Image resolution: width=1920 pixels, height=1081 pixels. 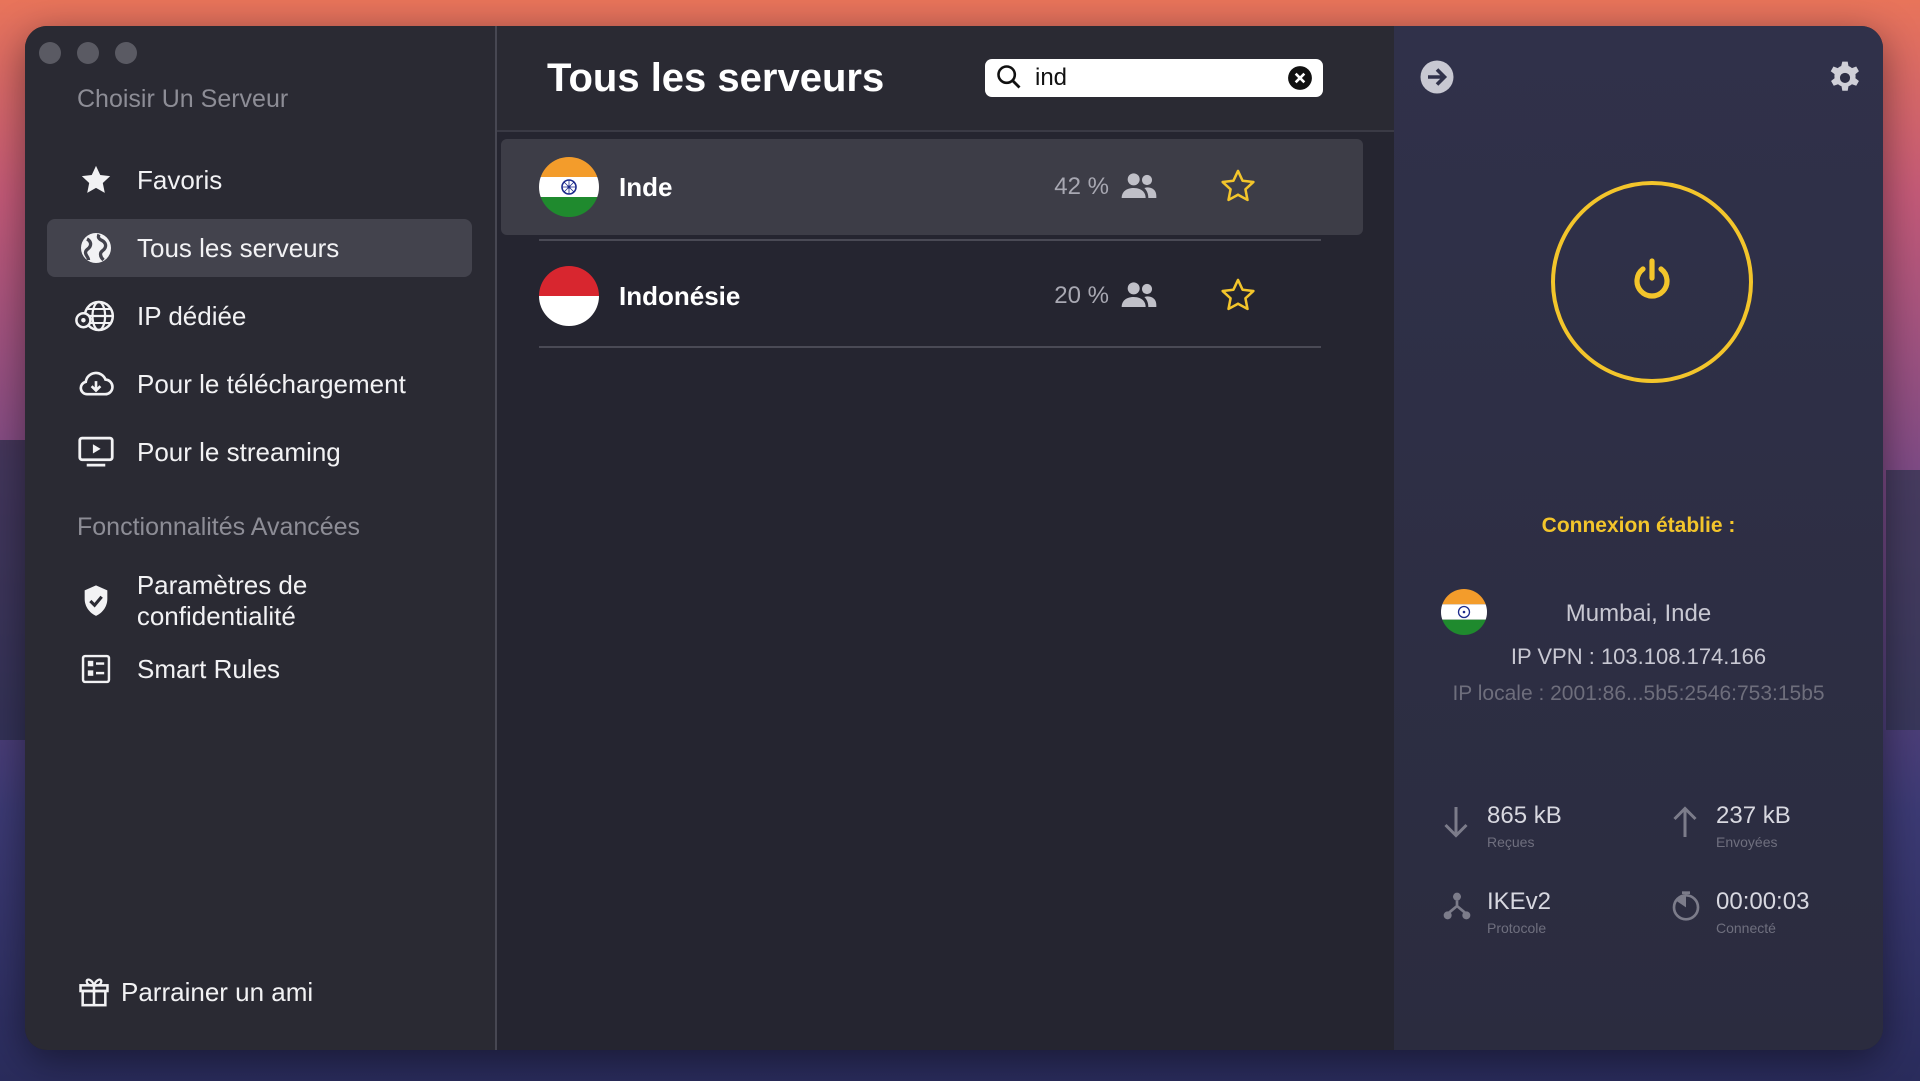 I want to click on dedicated-ip-icon, so click(x=96, y=316).